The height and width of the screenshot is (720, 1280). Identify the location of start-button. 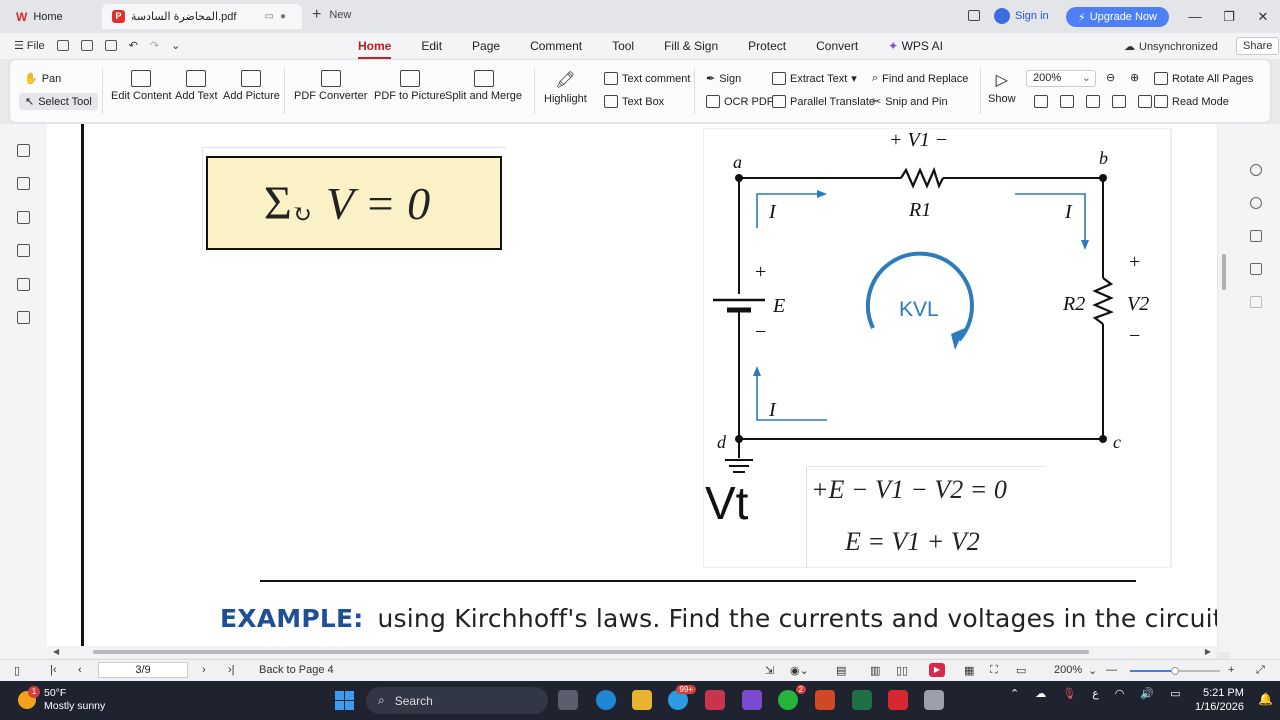
(344, 700).